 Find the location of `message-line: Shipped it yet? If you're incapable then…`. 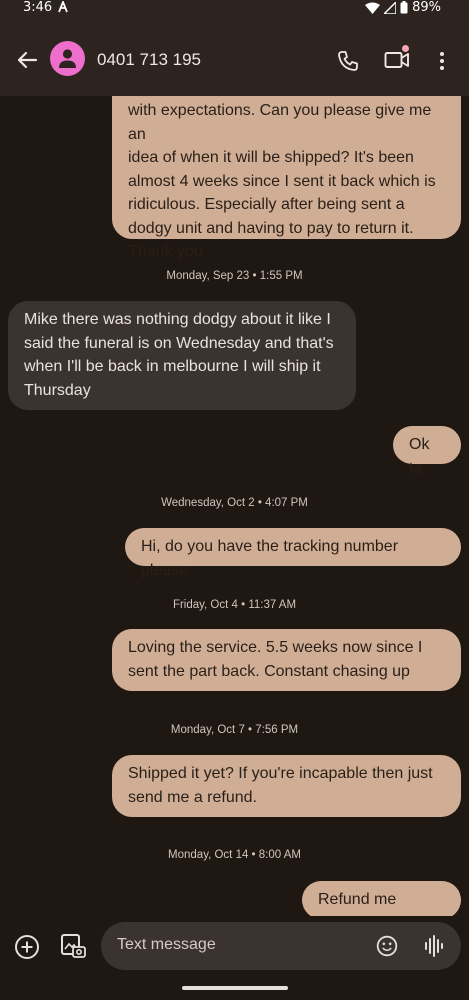

message-line: Shipped it yet? If you're incapable then… is located at coordinates (280, 773).